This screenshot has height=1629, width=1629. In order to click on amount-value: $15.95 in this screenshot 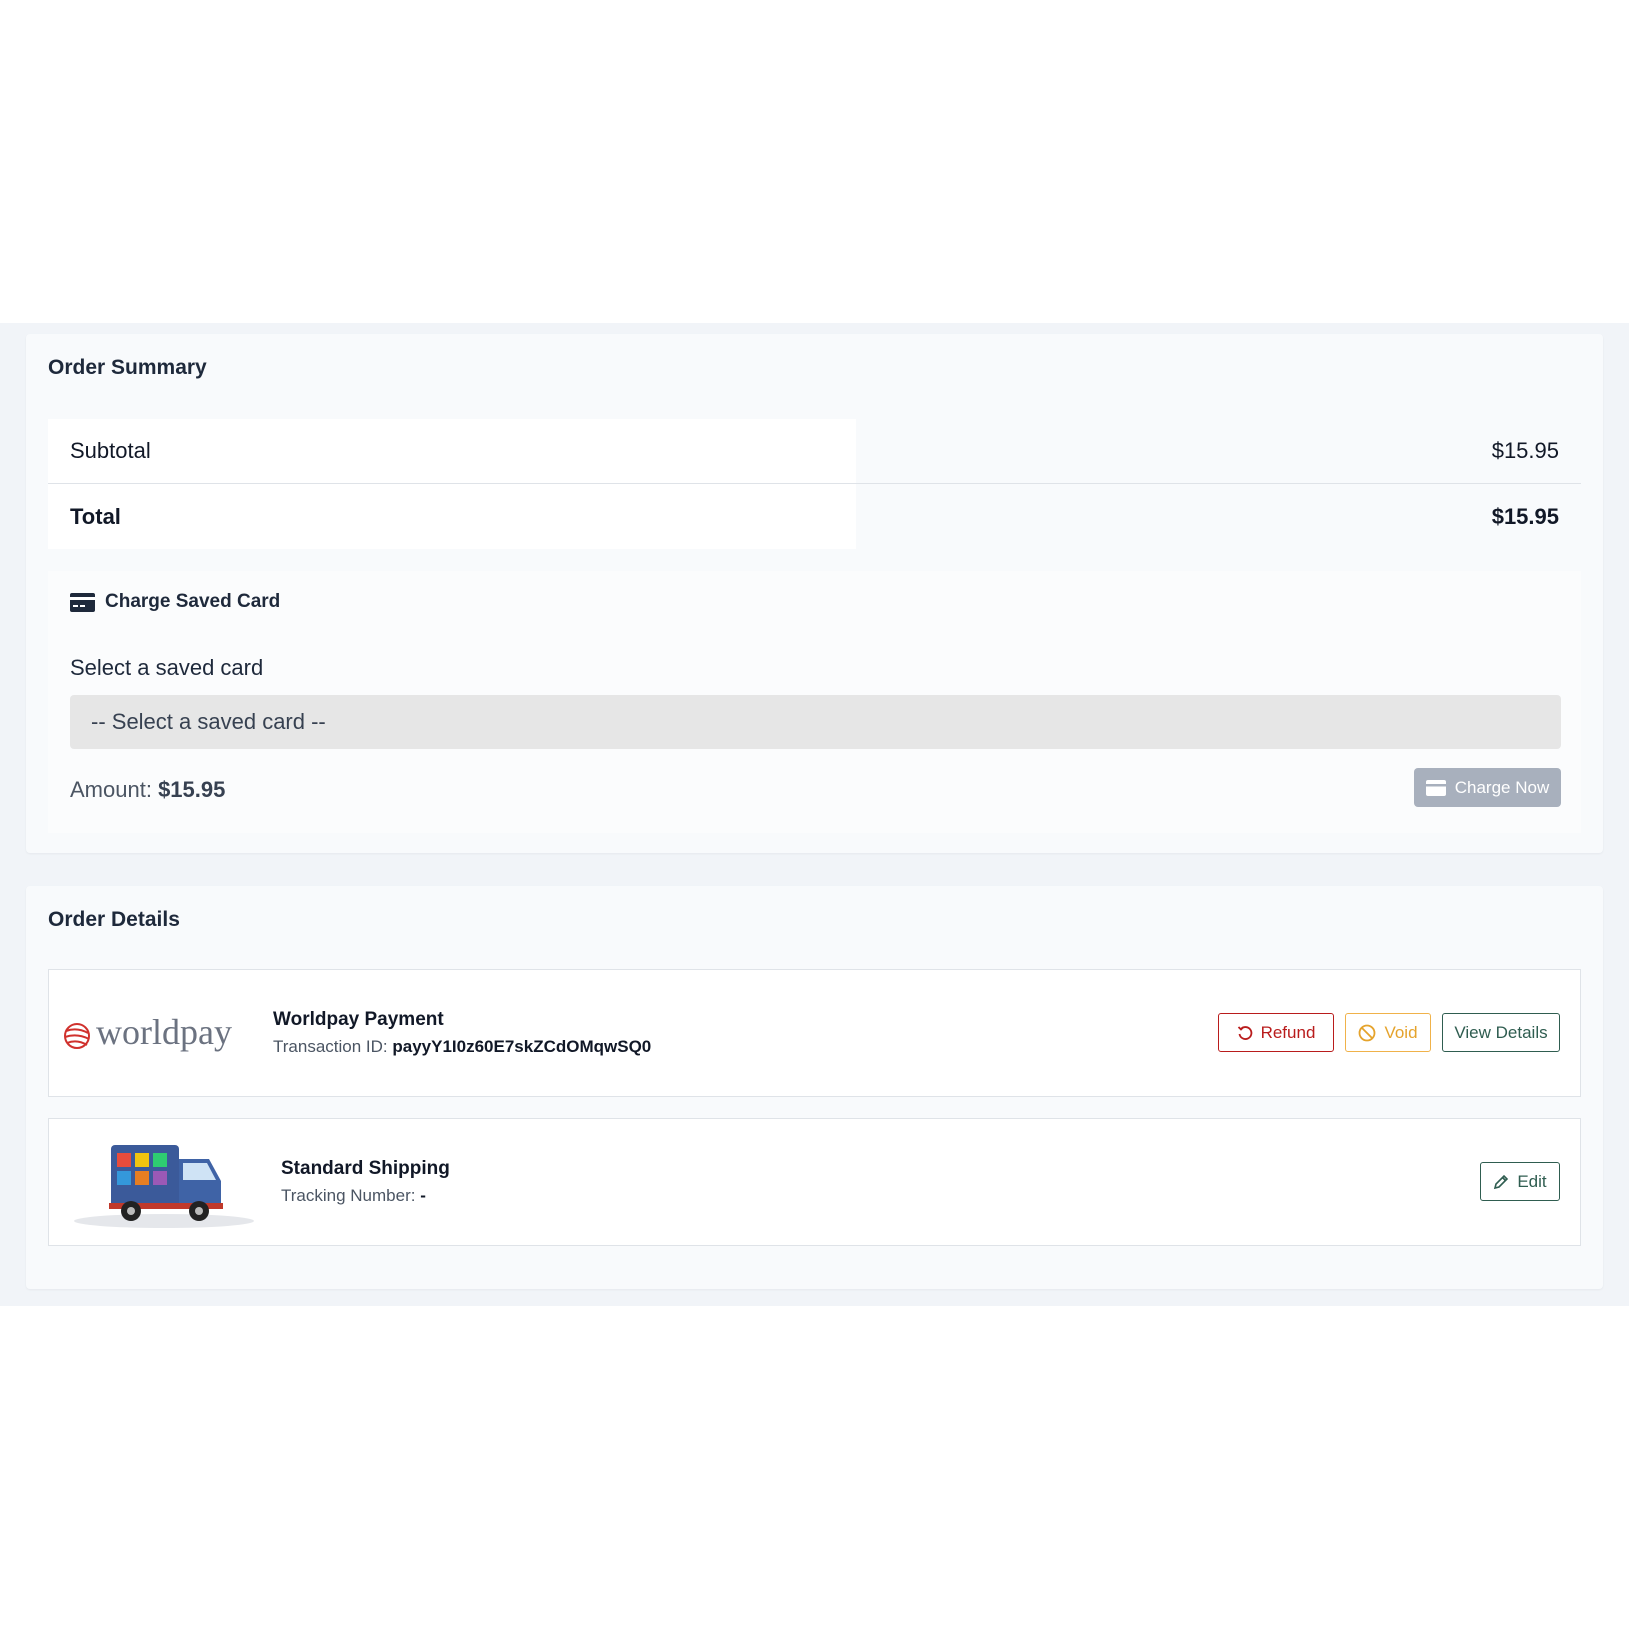, I will do `click(192, 789)`.